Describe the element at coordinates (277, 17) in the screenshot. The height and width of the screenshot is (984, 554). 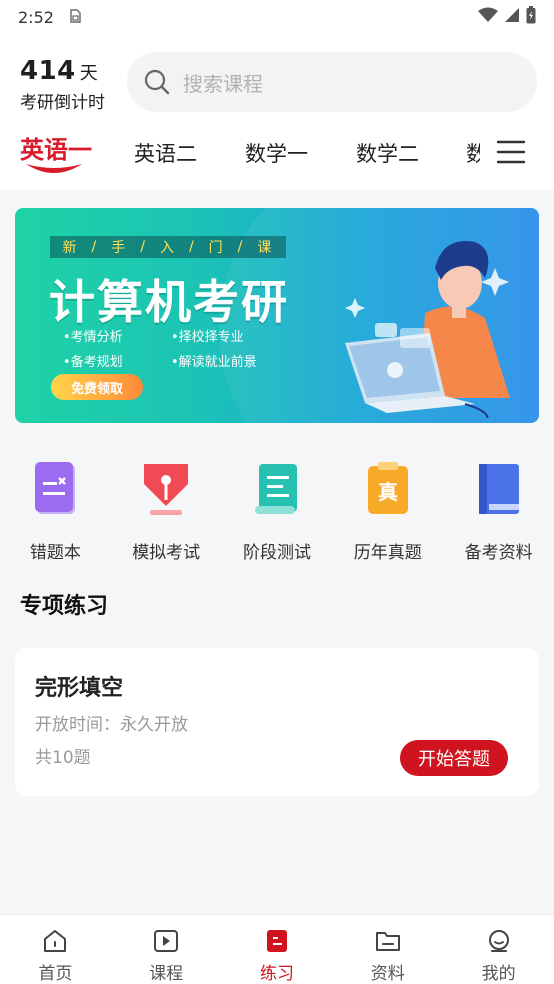
I see `status-bar: 2:52` at that location.